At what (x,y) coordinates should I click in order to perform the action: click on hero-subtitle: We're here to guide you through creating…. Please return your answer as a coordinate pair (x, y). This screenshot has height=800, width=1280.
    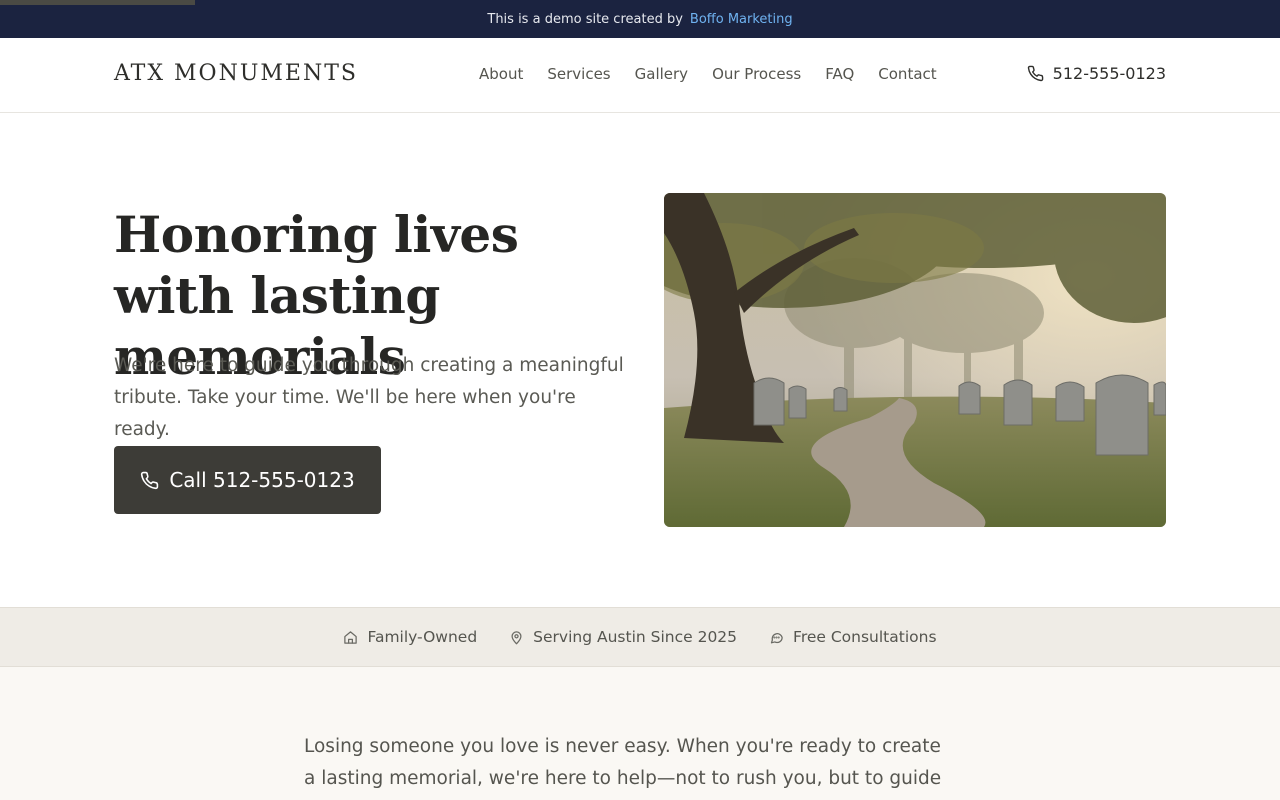
    Looking at the image, I should click on (369, 397).